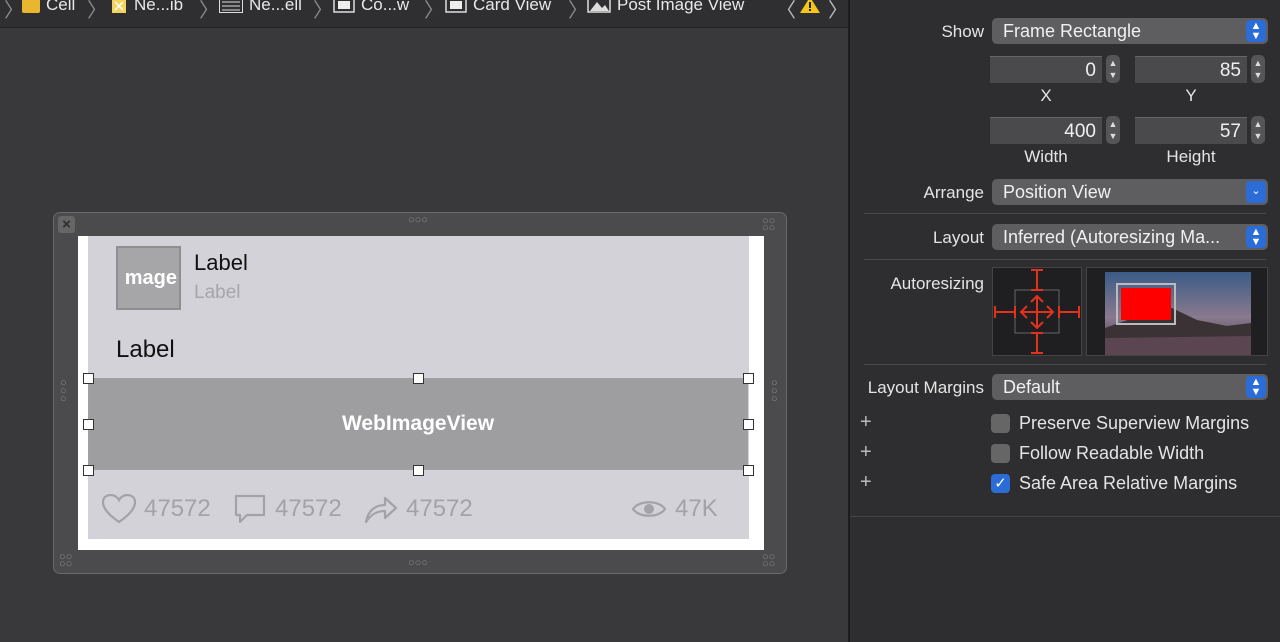 The height and width of the screenshot is (642, 1280). What do you see at coordinates (958, 237) in the screenshot?
I see `layout-label: Layout` at bounding box center [958, 237].